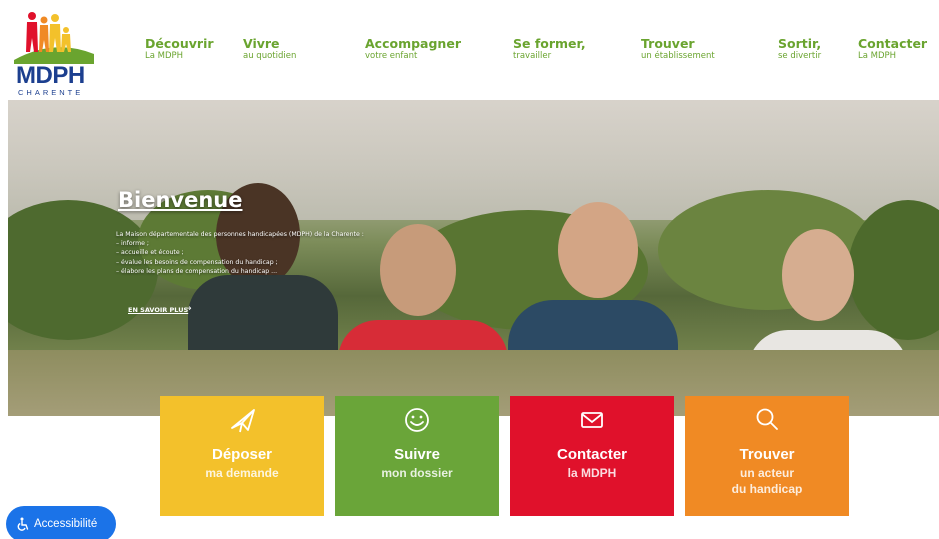  What do you see at coordinates (678, 56) in the screenshot?
I see `nav-item-subtitle: un établissement` at bounding box center [678, 56].